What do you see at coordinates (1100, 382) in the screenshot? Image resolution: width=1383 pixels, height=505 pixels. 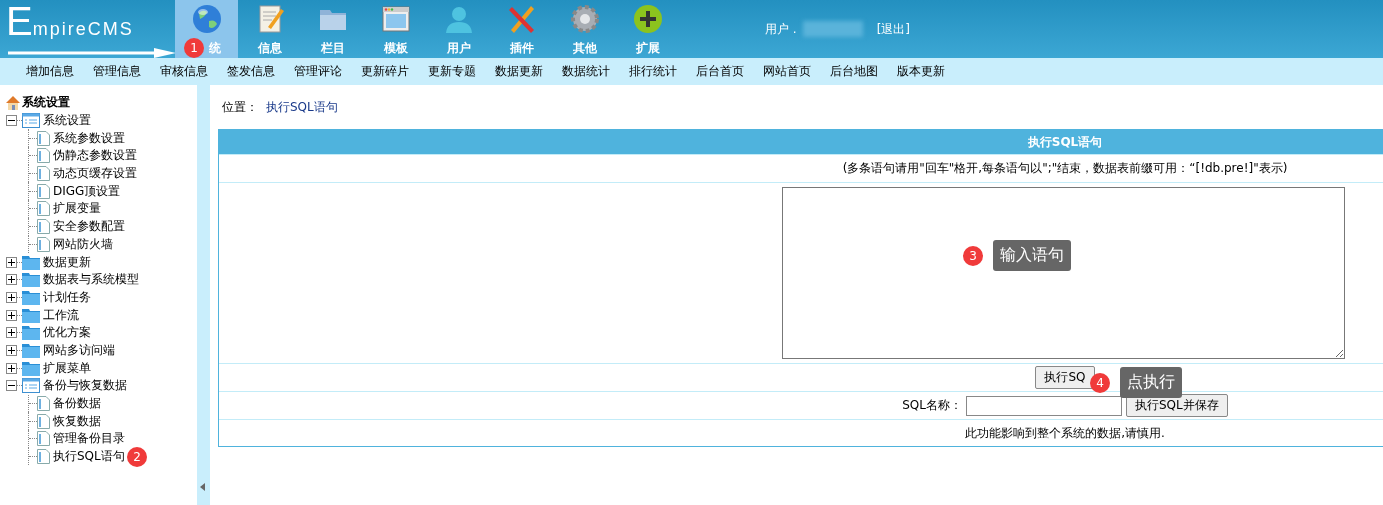 I see `step-number-tooltip: 4` at bounding box center [1100, 382].